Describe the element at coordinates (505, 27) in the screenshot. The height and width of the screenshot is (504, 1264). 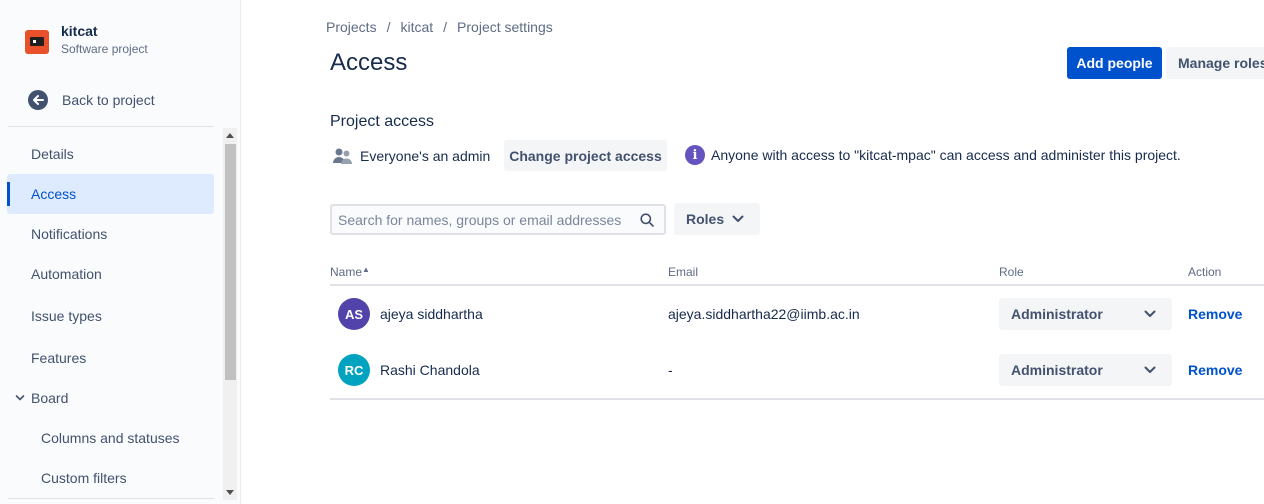
I see `breadcrumb-project-settings: Project settings` at that location.